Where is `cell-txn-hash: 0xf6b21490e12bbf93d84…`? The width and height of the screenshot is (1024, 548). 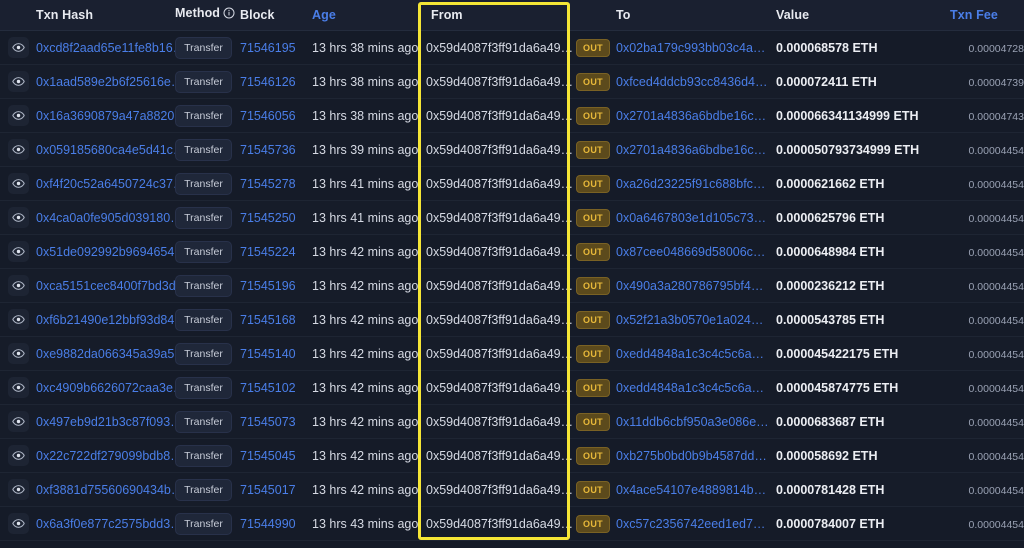 cell-txn-hash: 0xf6b21490e12bbf93d84… is located at coordinates (105, 320).